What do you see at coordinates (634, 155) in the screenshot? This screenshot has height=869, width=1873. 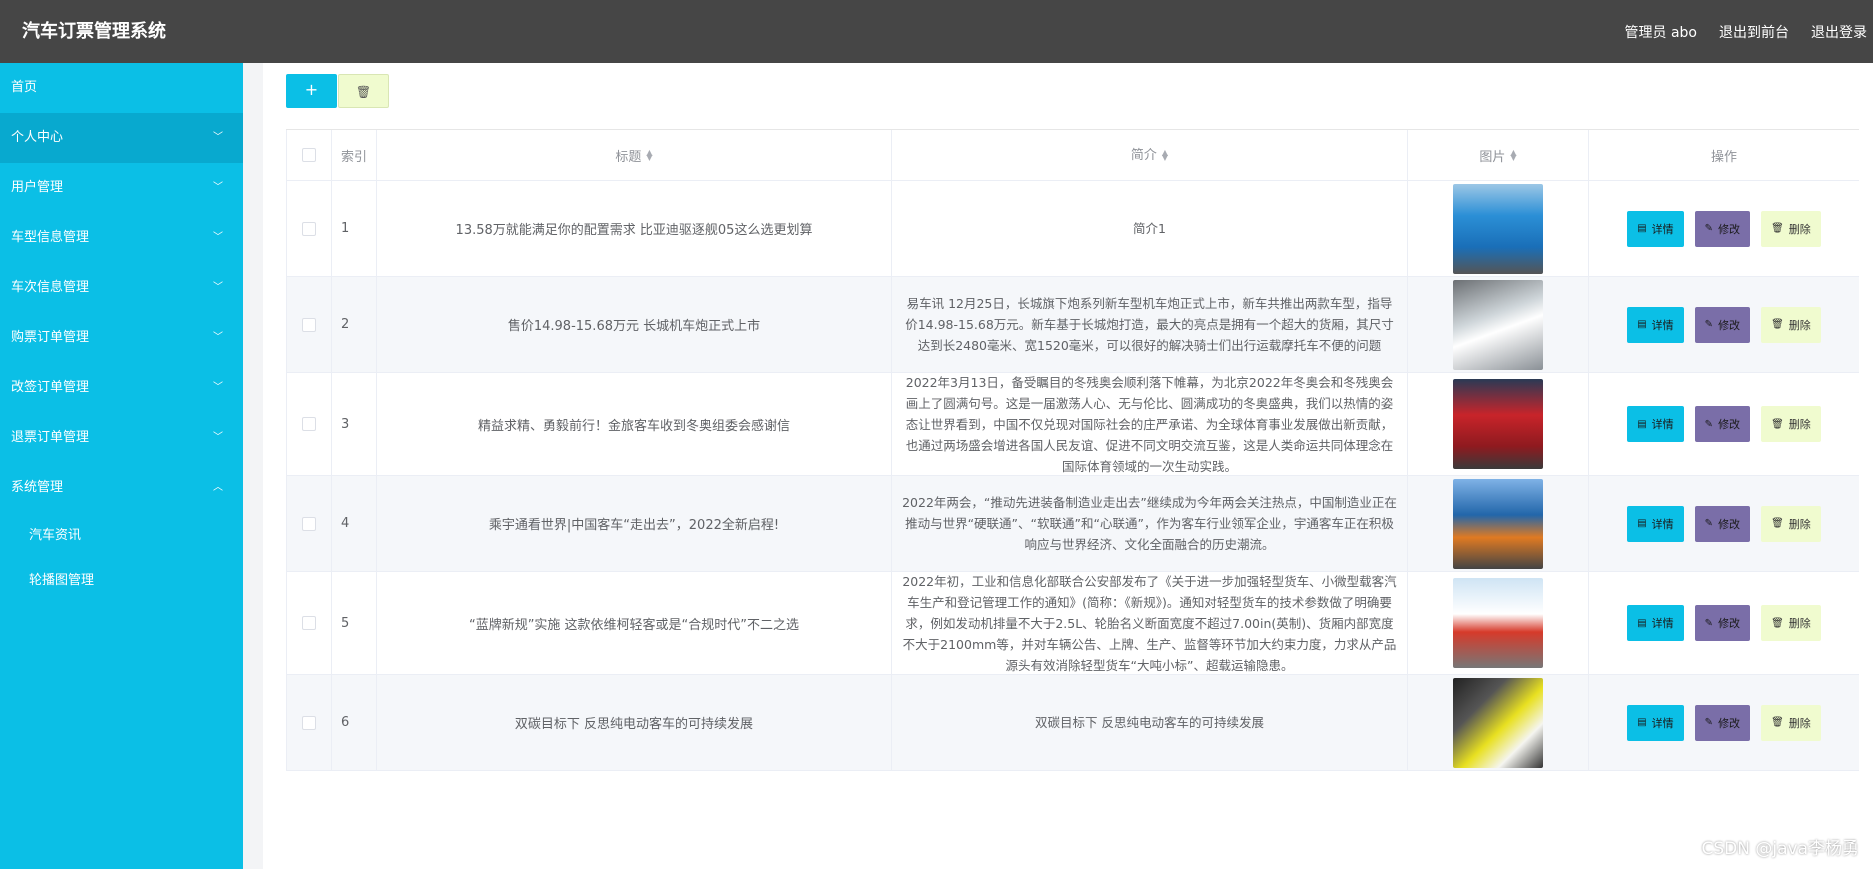 I see `col-title: 标题 ▲ ▼` at bounding box center [634, 155].